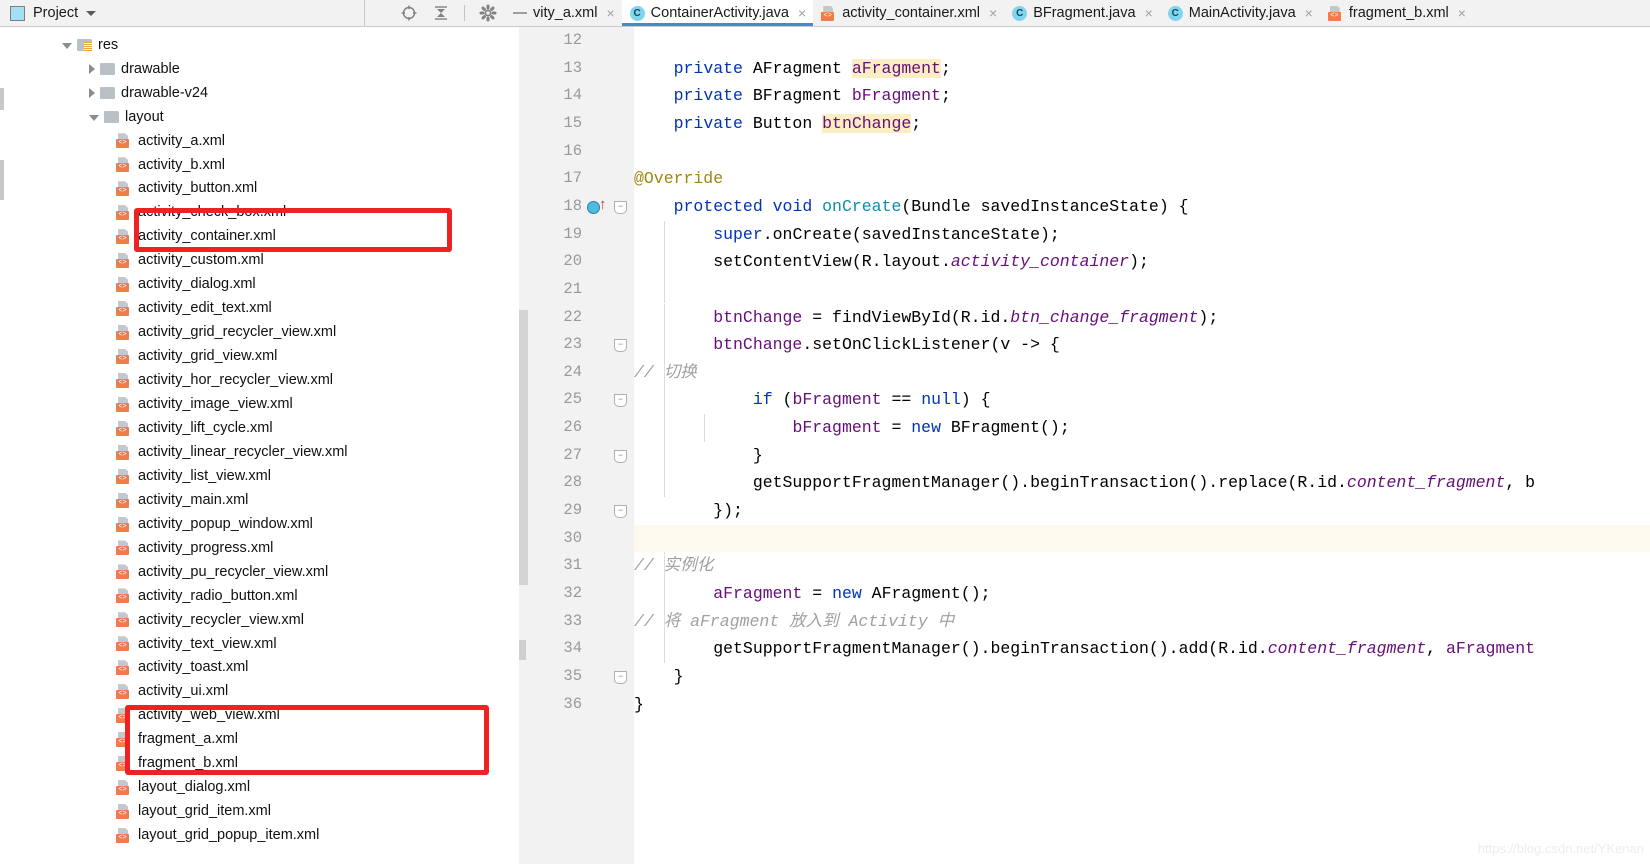 This screenshot has height=864, width=1650. I want to click on highlight-fragments, so click(307, 740).